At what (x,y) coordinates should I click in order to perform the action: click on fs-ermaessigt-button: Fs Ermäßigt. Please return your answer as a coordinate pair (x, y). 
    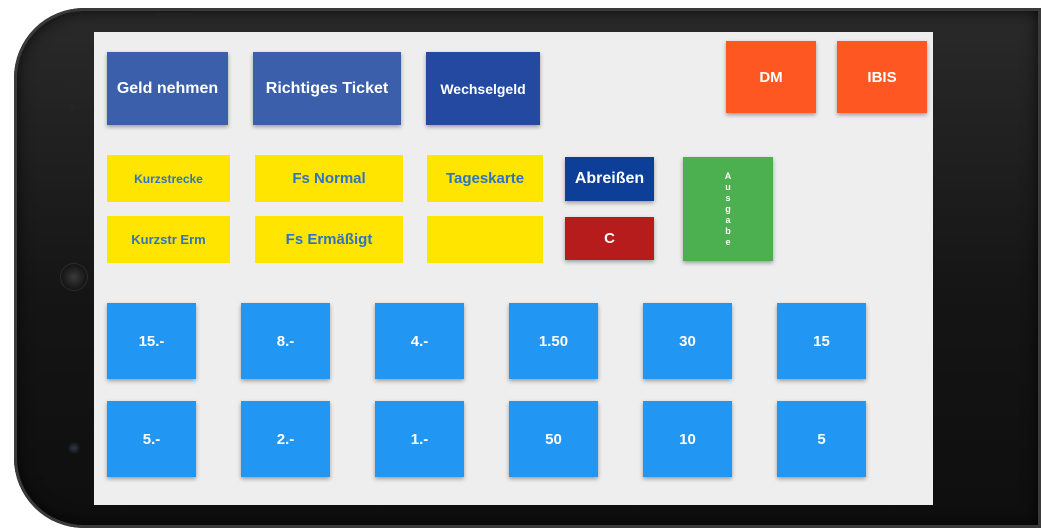
    Looking at the image, I should click on (329, 239).